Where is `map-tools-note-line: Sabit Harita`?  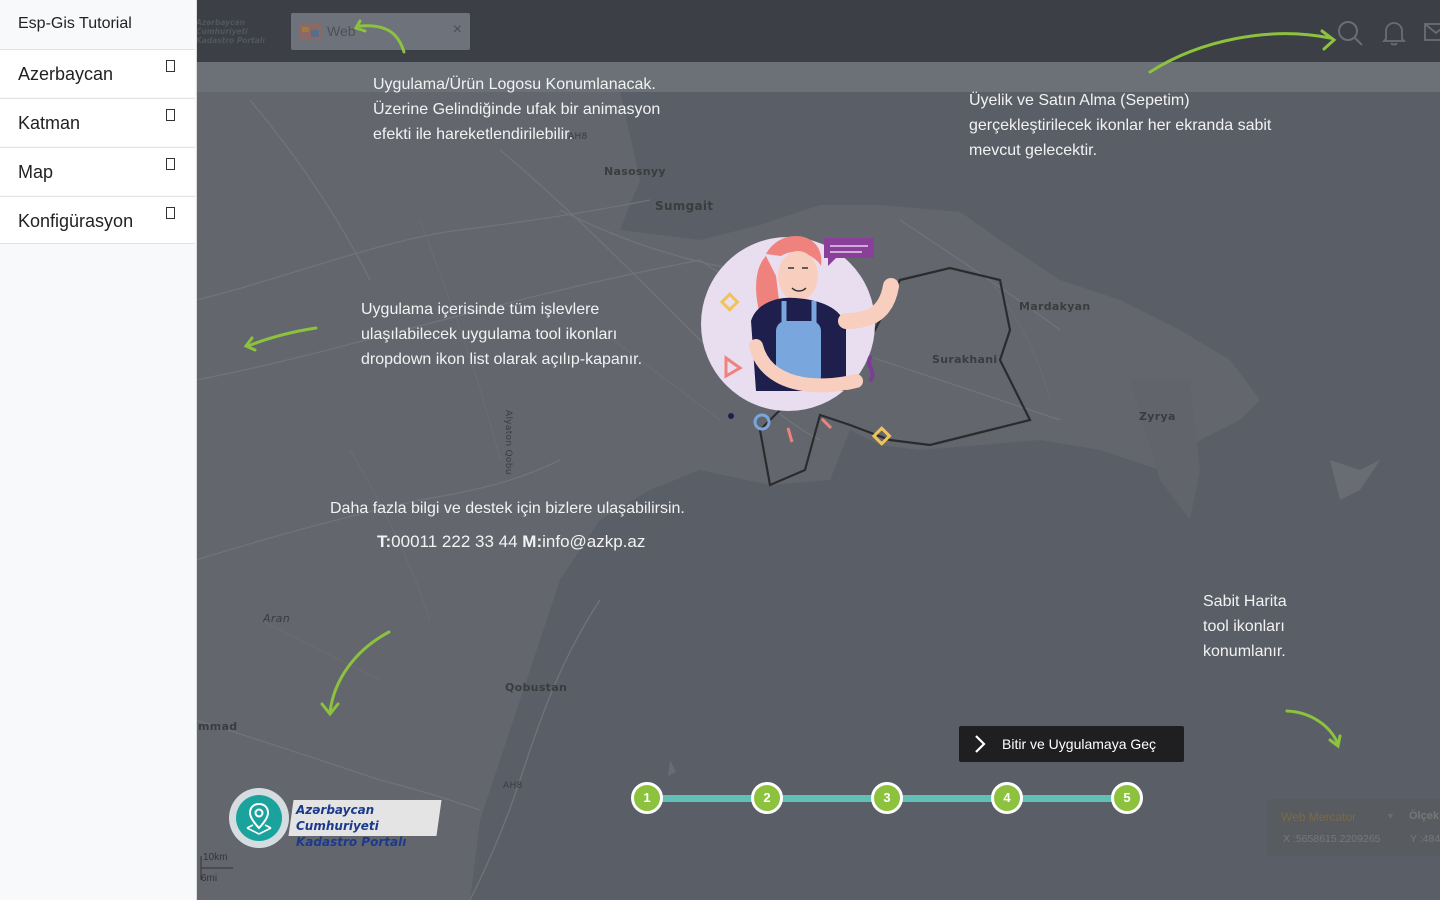
map-tools-note-line: Sabit Harita is located at coordinates (1245, 601).